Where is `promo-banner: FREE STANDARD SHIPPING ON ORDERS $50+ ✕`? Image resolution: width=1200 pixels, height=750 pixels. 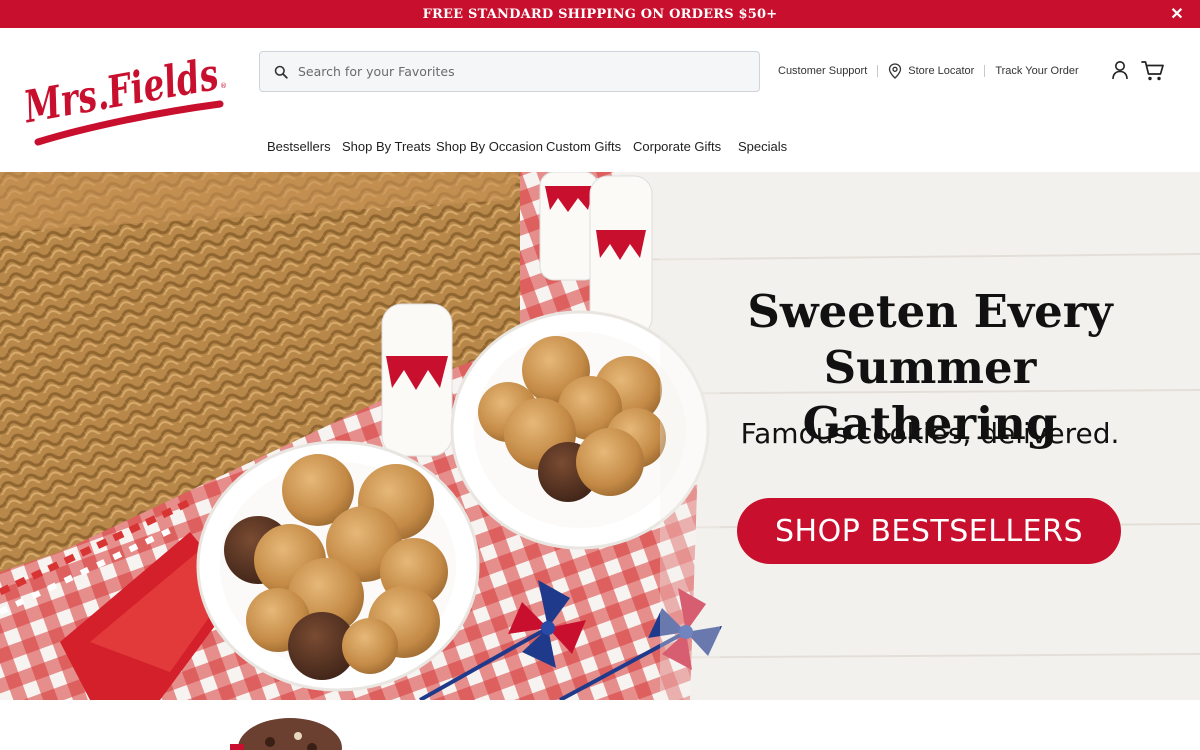 promo-banner: FREE STANDARD SHIPPING ON ORDERS $50+ ✕ is located at coordinates (600, 14).